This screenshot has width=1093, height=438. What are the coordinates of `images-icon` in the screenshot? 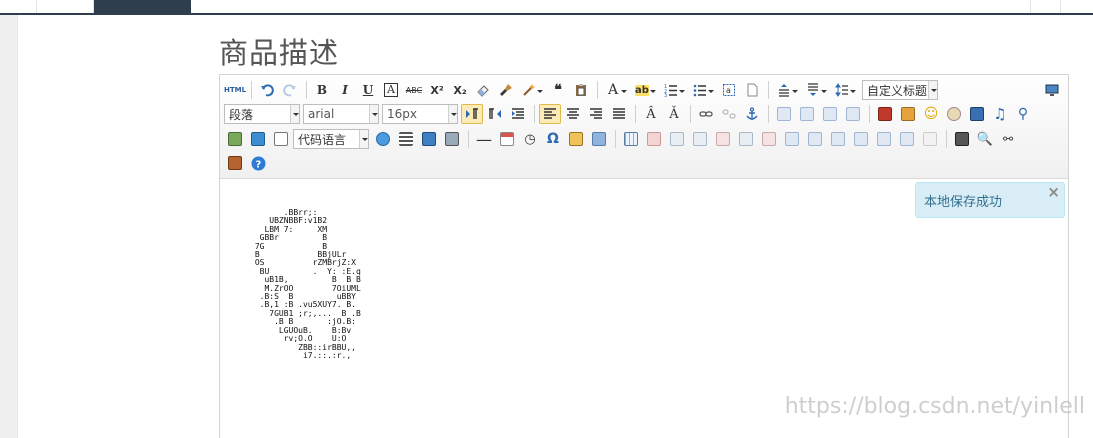 It's located at (908, 114).